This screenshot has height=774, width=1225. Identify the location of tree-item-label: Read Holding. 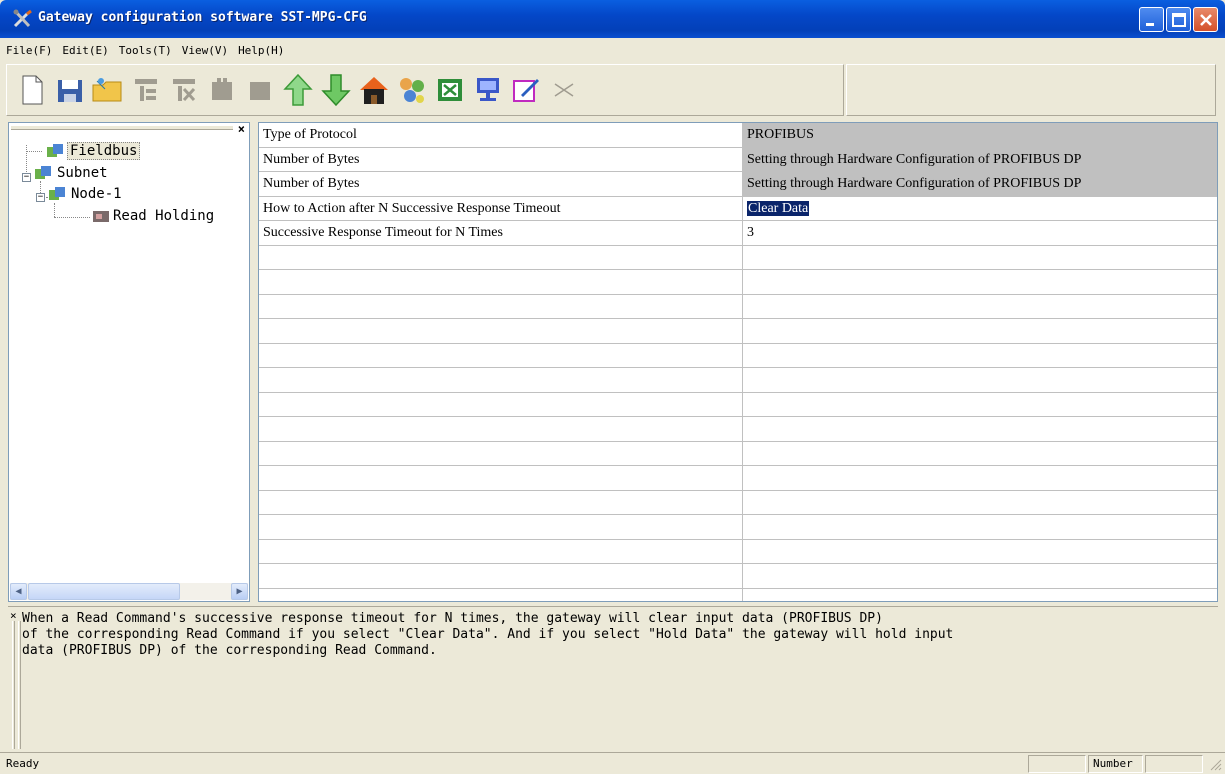
(164, 216).